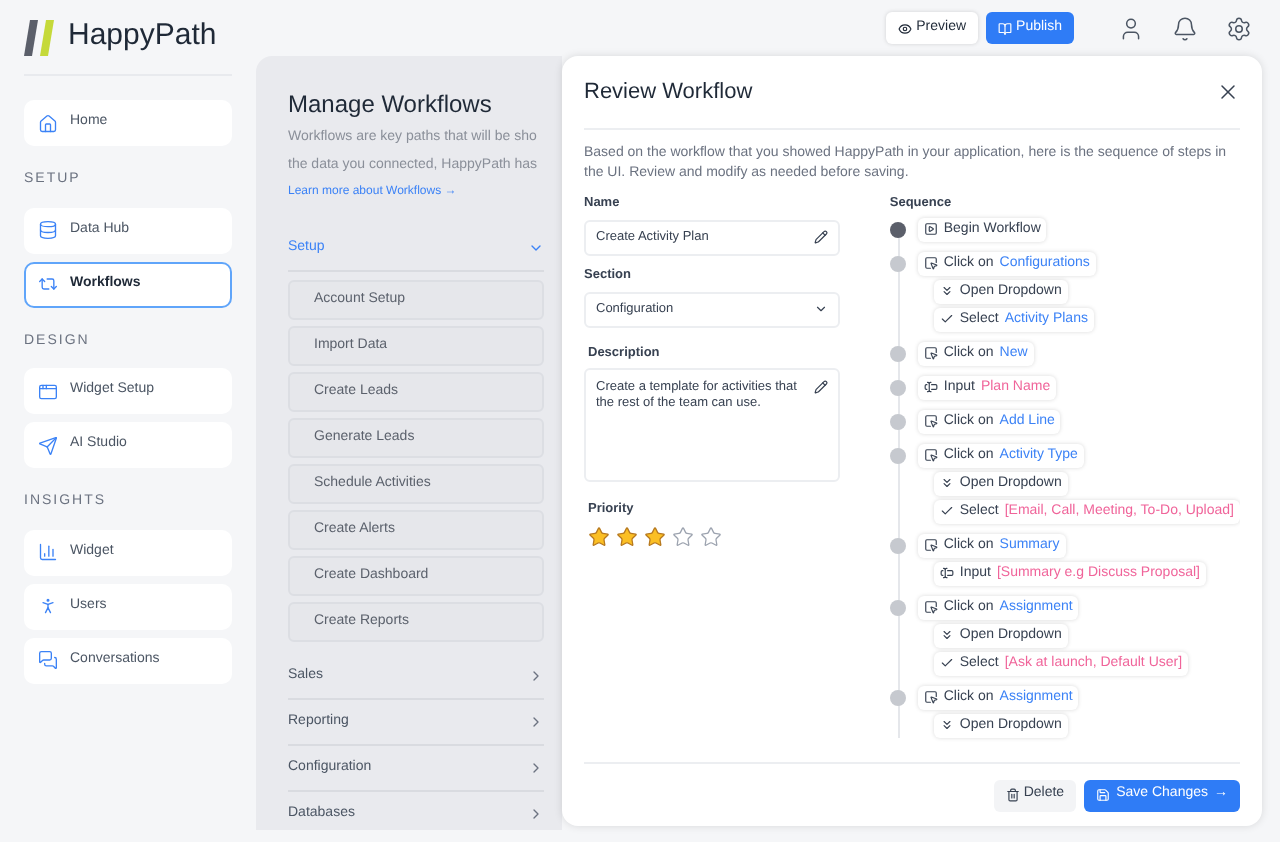  Describe the element at coordinates (48, 552) in the screenshot. I see `chart-icon` at that location.